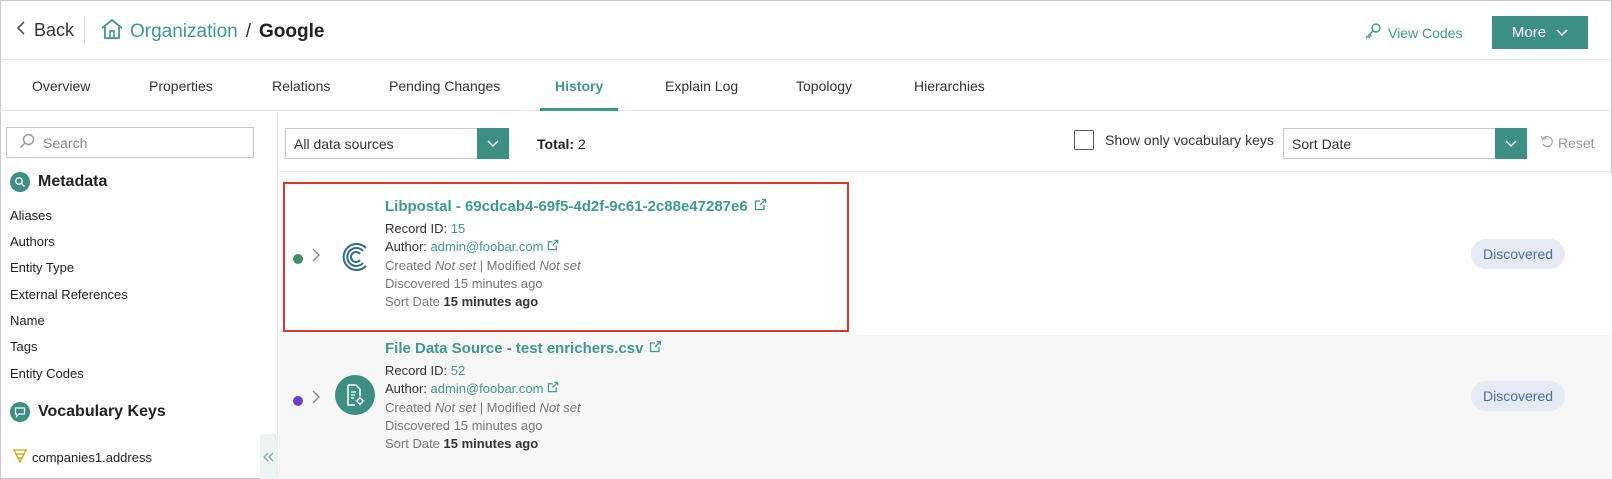 The width and height of the screenshot is (1612, 479). I want to click on chevron-left-icon, so click(21, 30).